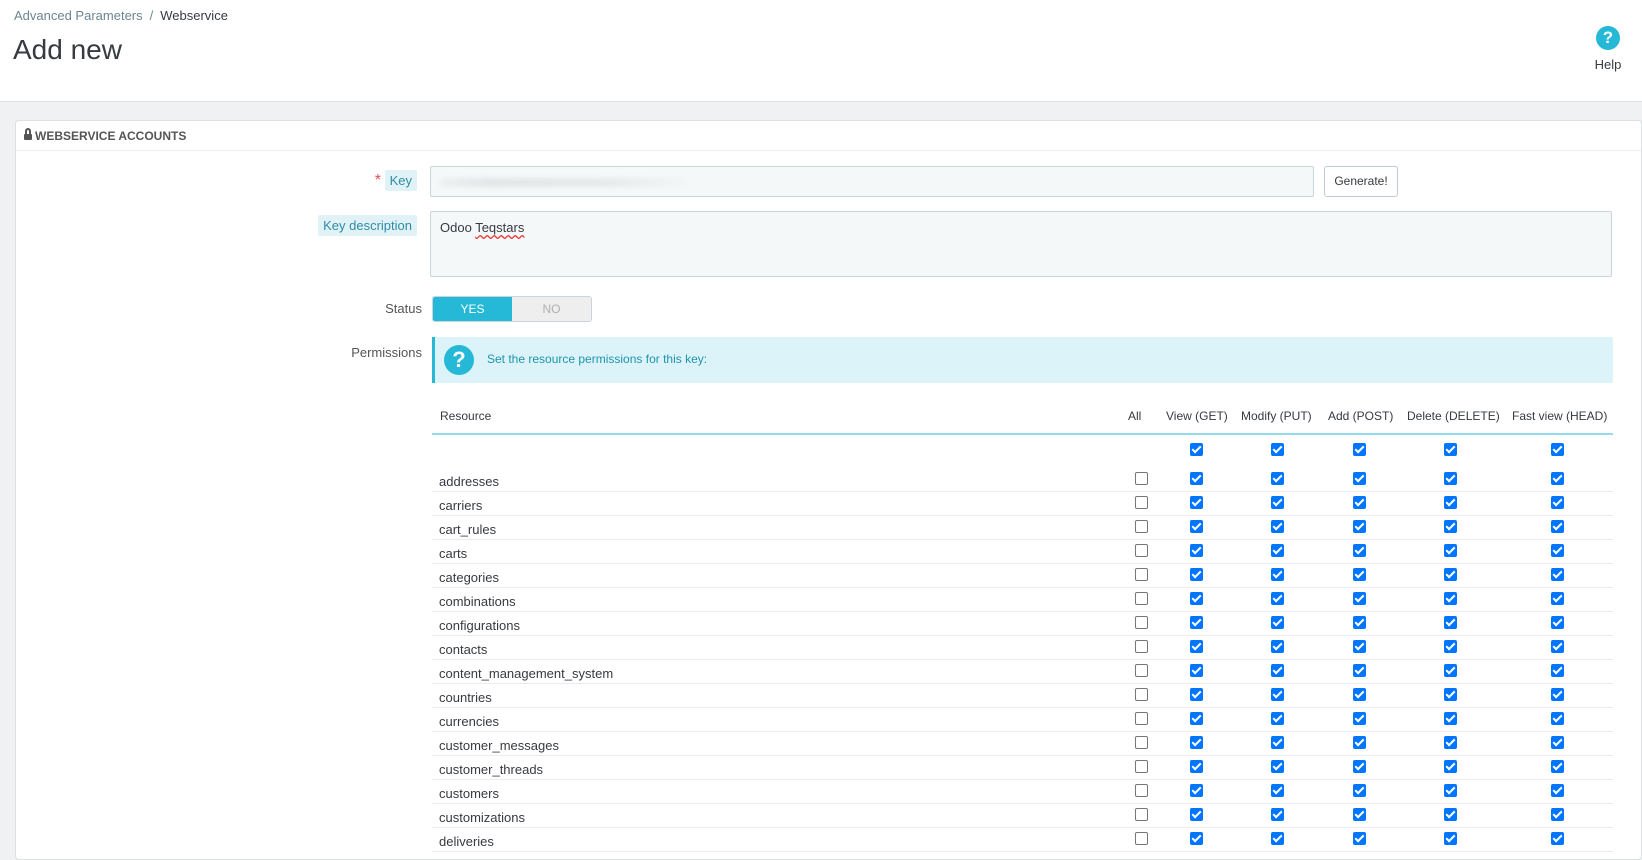 The height and width of the screenshot is (860, 1642). I want to click on select-all-post-checkbox, so click(1359, 449).